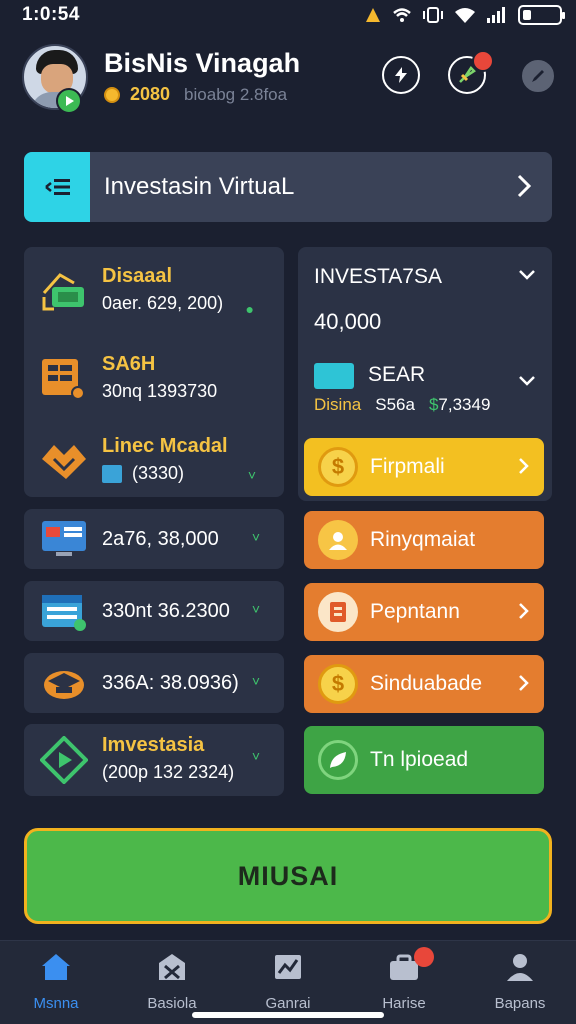  I want to click on detail-amount: 7,3349, so click(464, 404).